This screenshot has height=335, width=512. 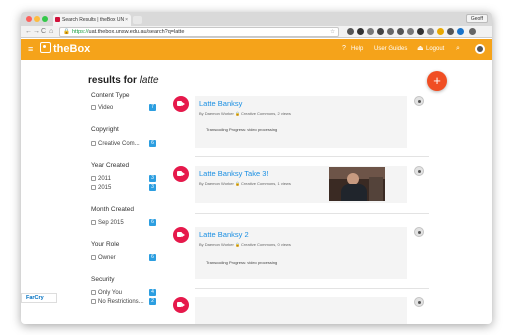 What do you see at coordinates (152, 107) in the screenshot?
I see `count-badge: 7` at bounding box center [152, 107].